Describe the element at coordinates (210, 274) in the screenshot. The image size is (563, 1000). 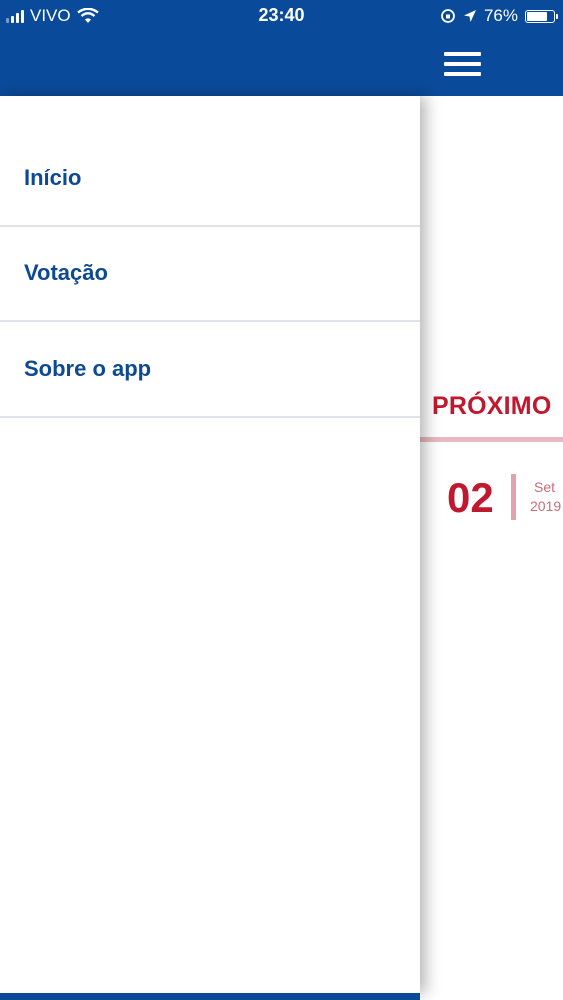
I see `drawer-item-votacao: Votação` at that location.